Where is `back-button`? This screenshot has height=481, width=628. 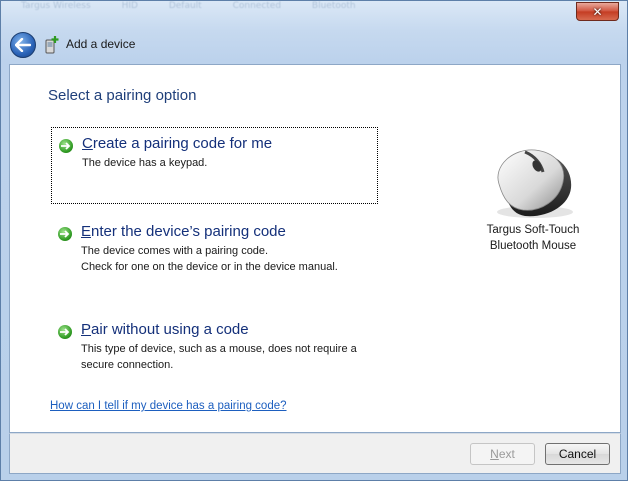 back-button is located at coordinates (23, 45).